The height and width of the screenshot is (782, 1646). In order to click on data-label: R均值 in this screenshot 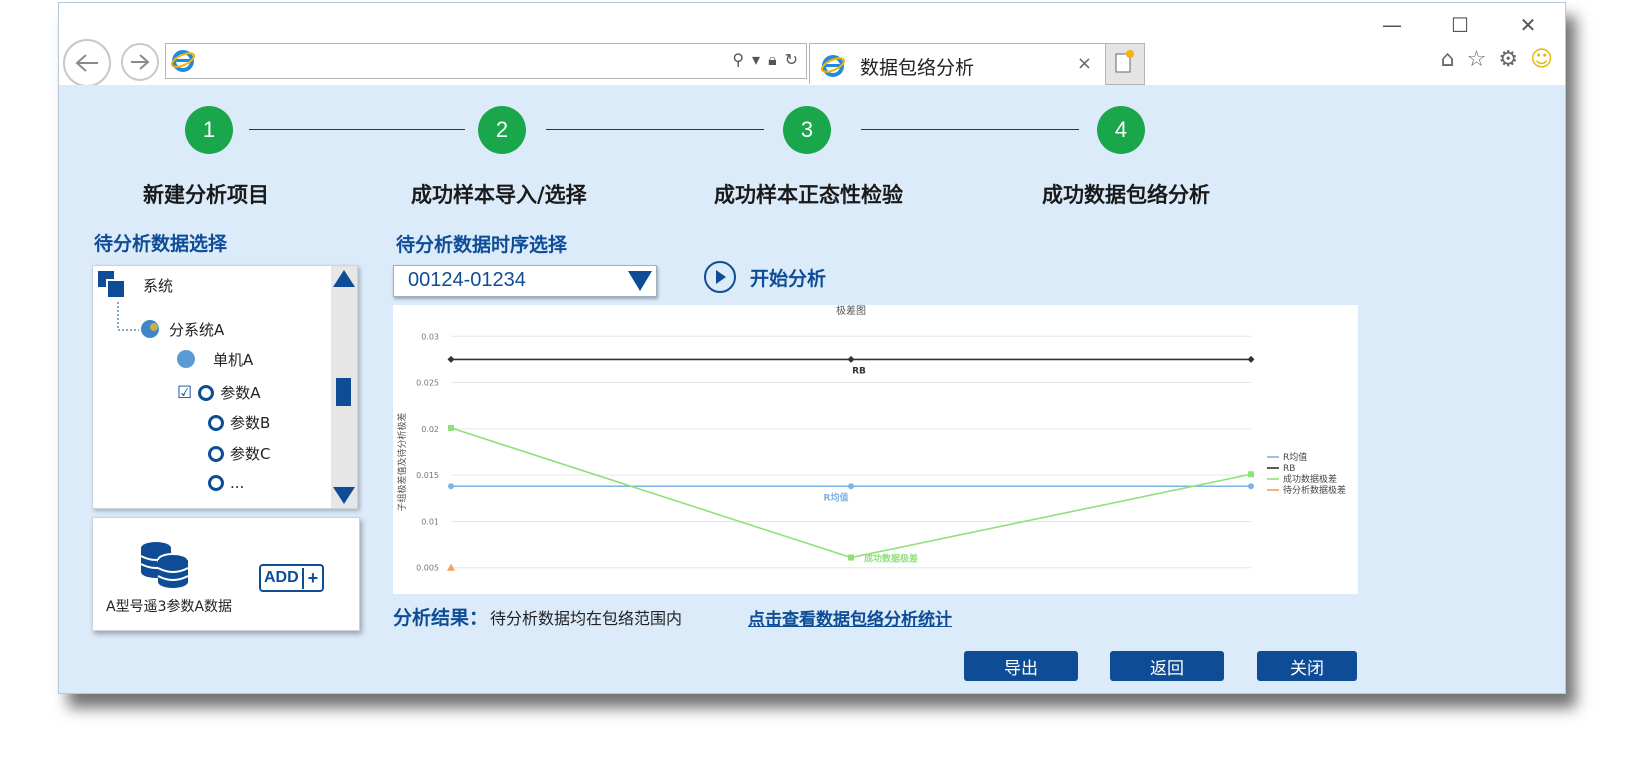, I will do `click(836, 497)`.